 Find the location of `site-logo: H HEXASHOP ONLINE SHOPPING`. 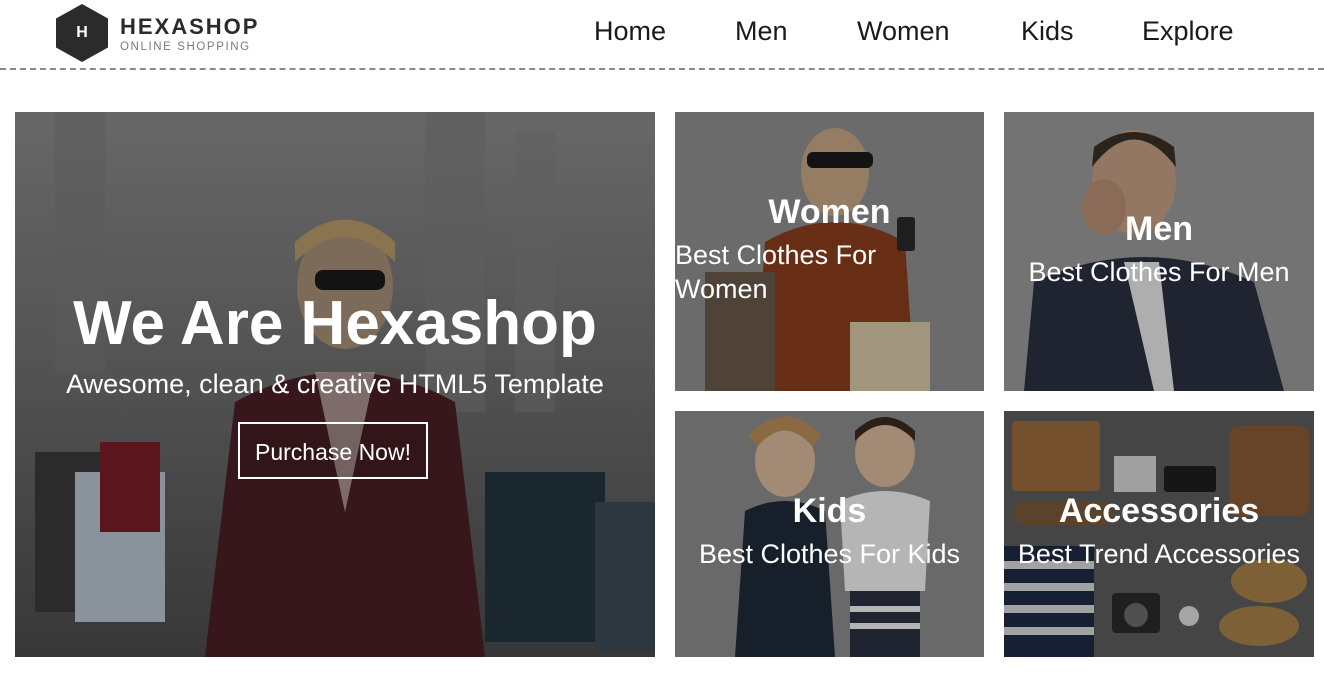

site-logo: H HEXASHOP ONLINE SHOPPING is located at coordinates (166, 34).